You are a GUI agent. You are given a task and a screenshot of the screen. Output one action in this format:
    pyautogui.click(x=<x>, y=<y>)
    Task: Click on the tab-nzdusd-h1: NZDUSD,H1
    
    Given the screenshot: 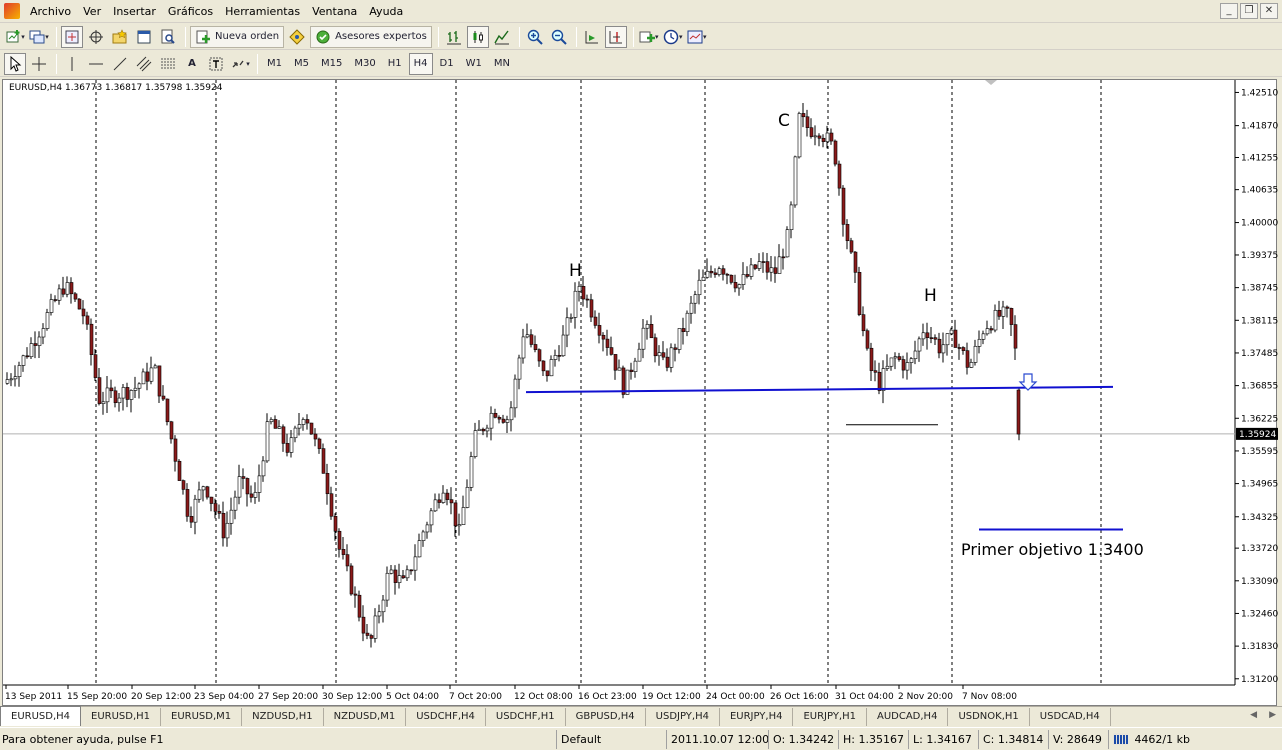 What is the action you would take?
    pyautogui.click(x=283, y=717)
    